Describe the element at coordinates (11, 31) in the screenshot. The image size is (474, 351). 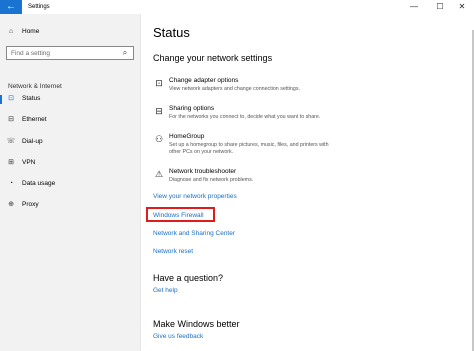
I see `home-icon: ⌂` at that location.